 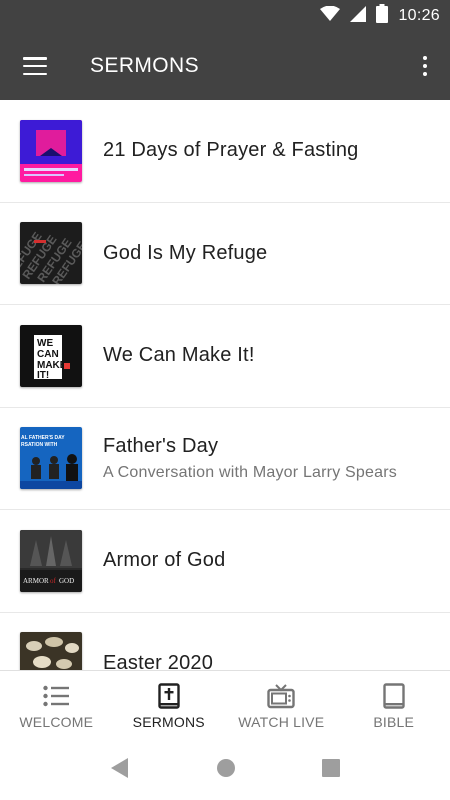 What do you see at coordinates (45, 343) in the screenshot?
I see `svg-text: WE` at bounding box center [45, 343].